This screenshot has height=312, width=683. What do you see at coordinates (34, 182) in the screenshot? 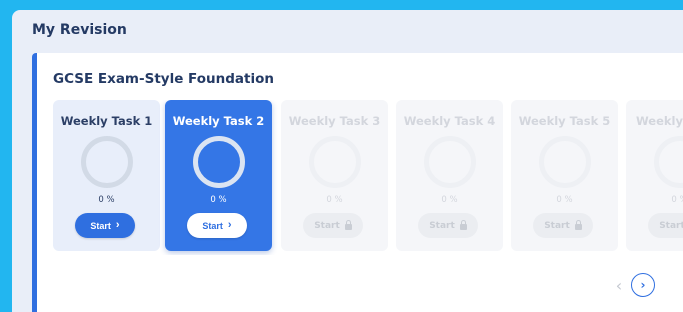
I see `card-accent-bar` at bounding box center [34, 182].